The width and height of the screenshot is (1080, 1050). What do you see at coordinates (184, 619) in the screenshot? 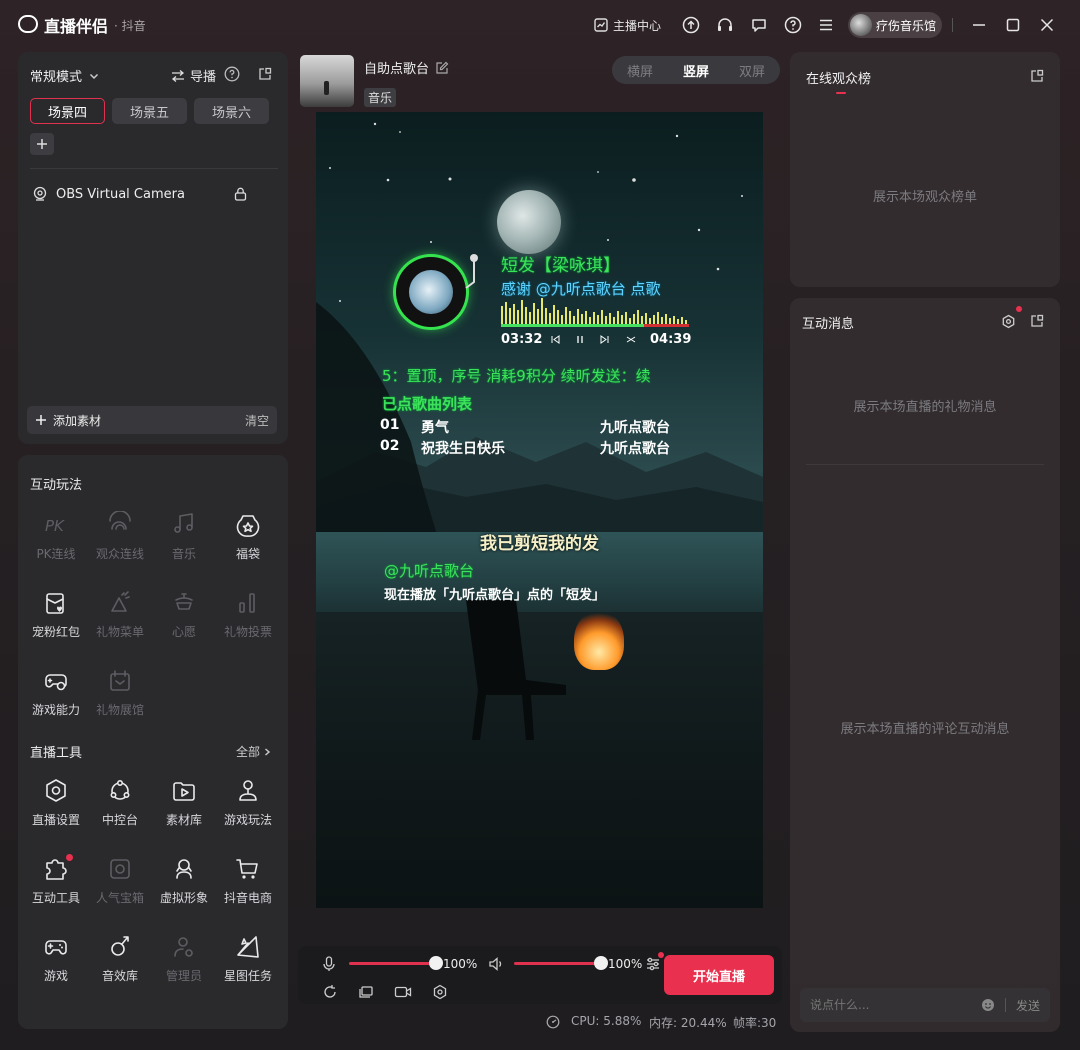
I see `interactive-item: 心愿` at bounding box center [184, 619].